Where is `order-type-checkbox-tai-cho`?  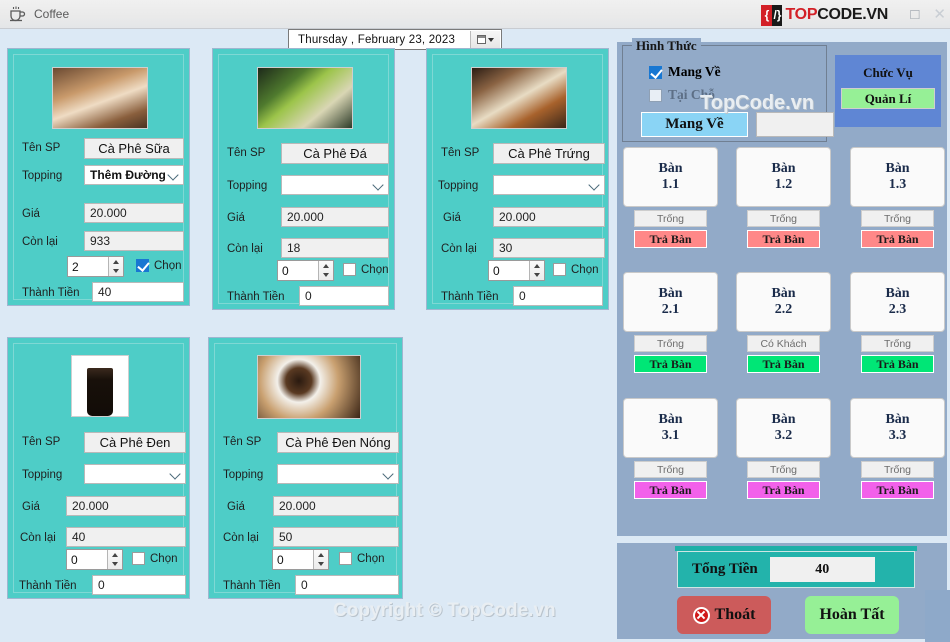 order-type-checkbox-tai-cho is located at coordinates (655, 95).